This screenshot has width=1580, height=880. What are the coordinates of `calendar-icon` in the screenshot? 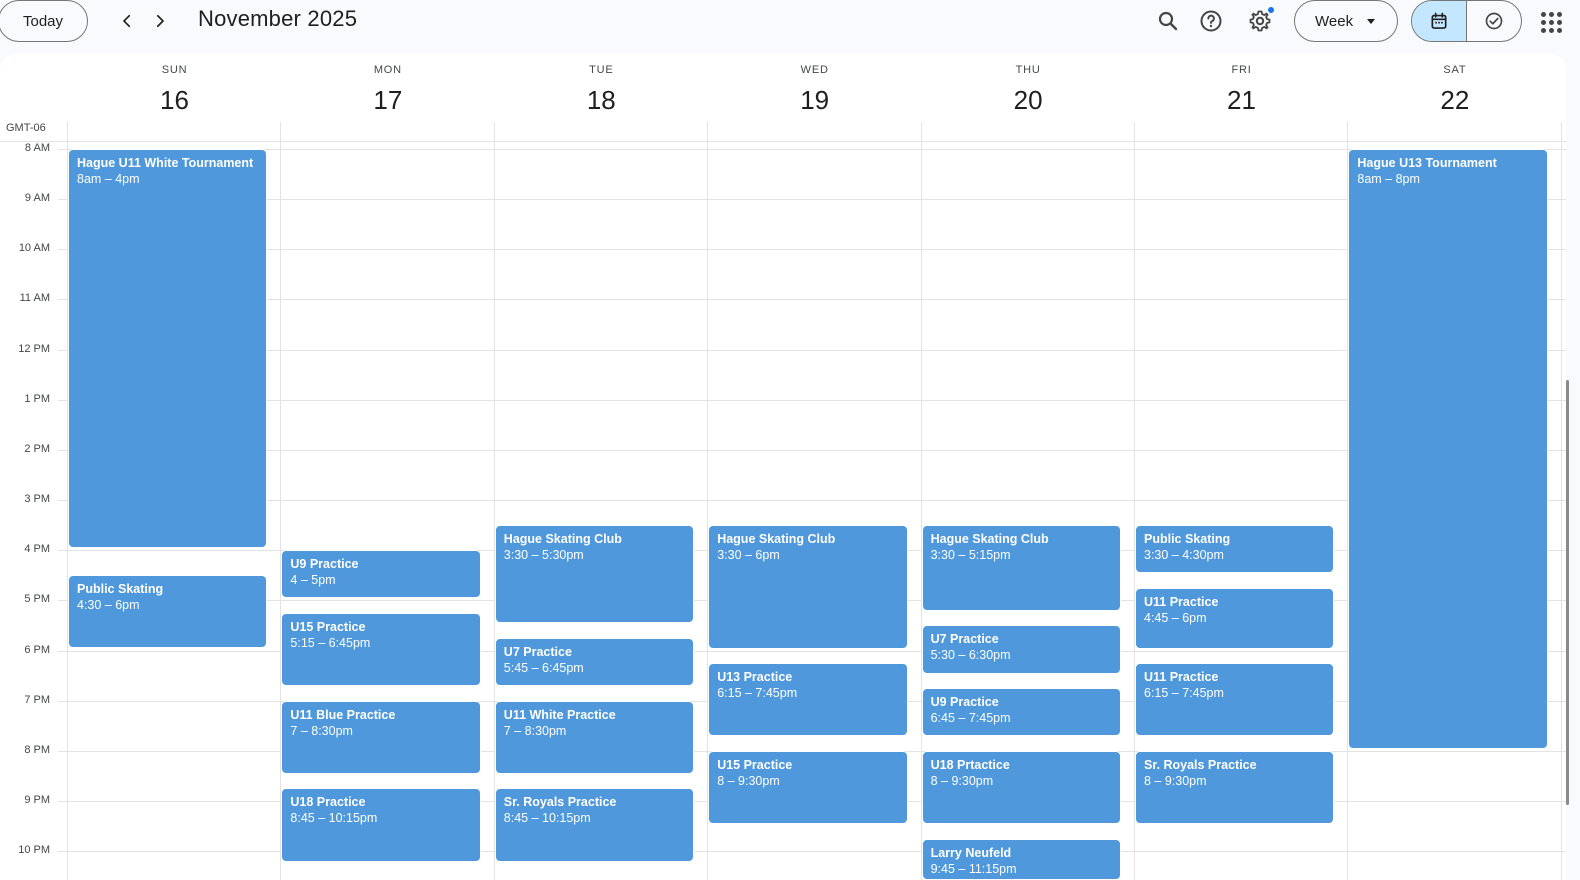 It's located at (1439, 20).